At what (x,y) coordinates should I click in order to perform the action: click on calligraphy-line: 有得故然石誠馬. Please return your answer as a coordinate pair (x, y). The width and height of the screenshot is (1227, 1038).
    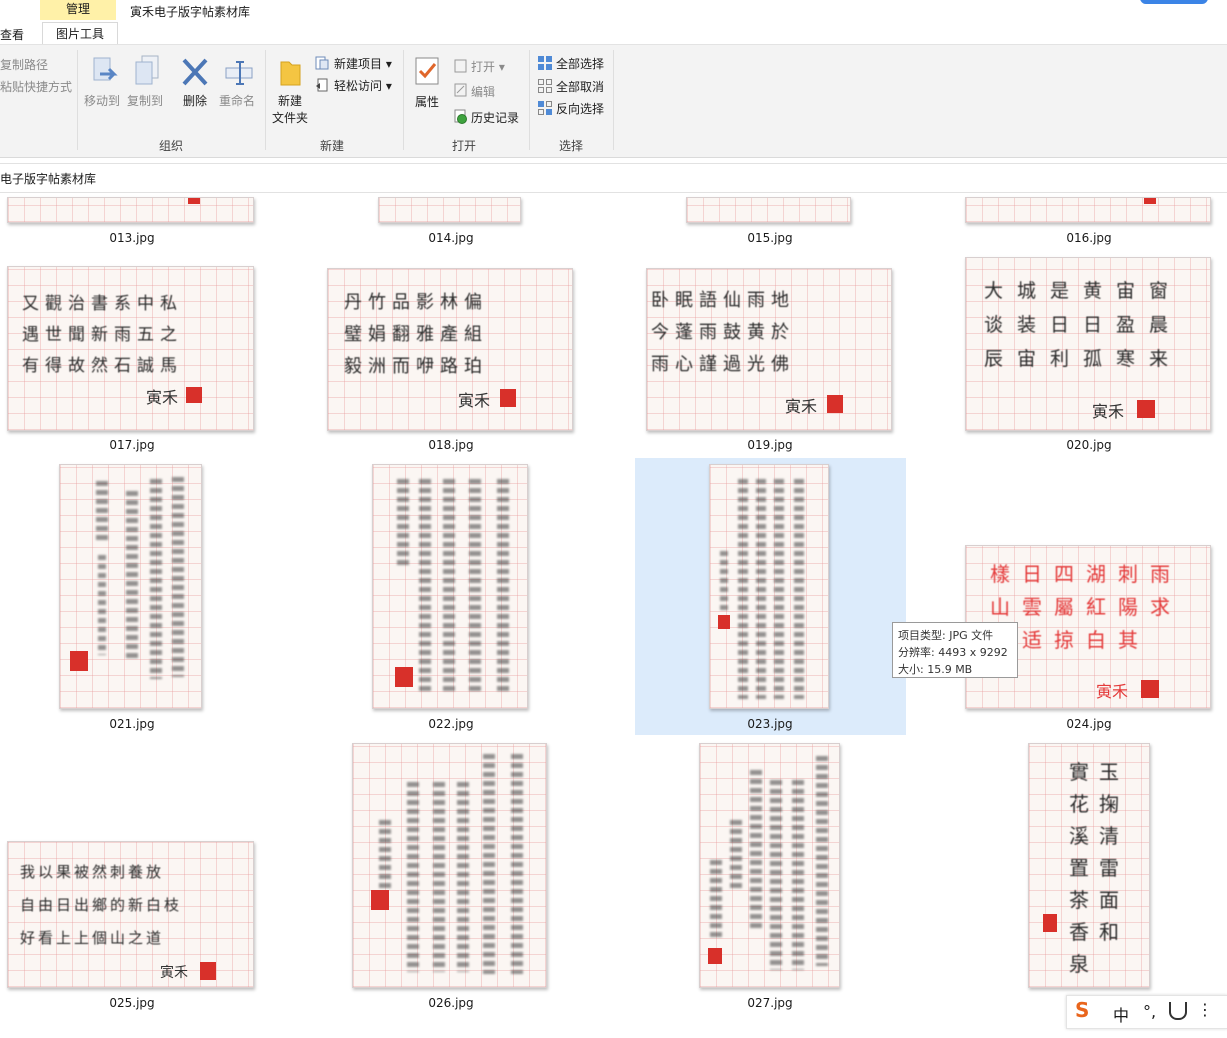
    Looking at the image, I should click on (102, 366).